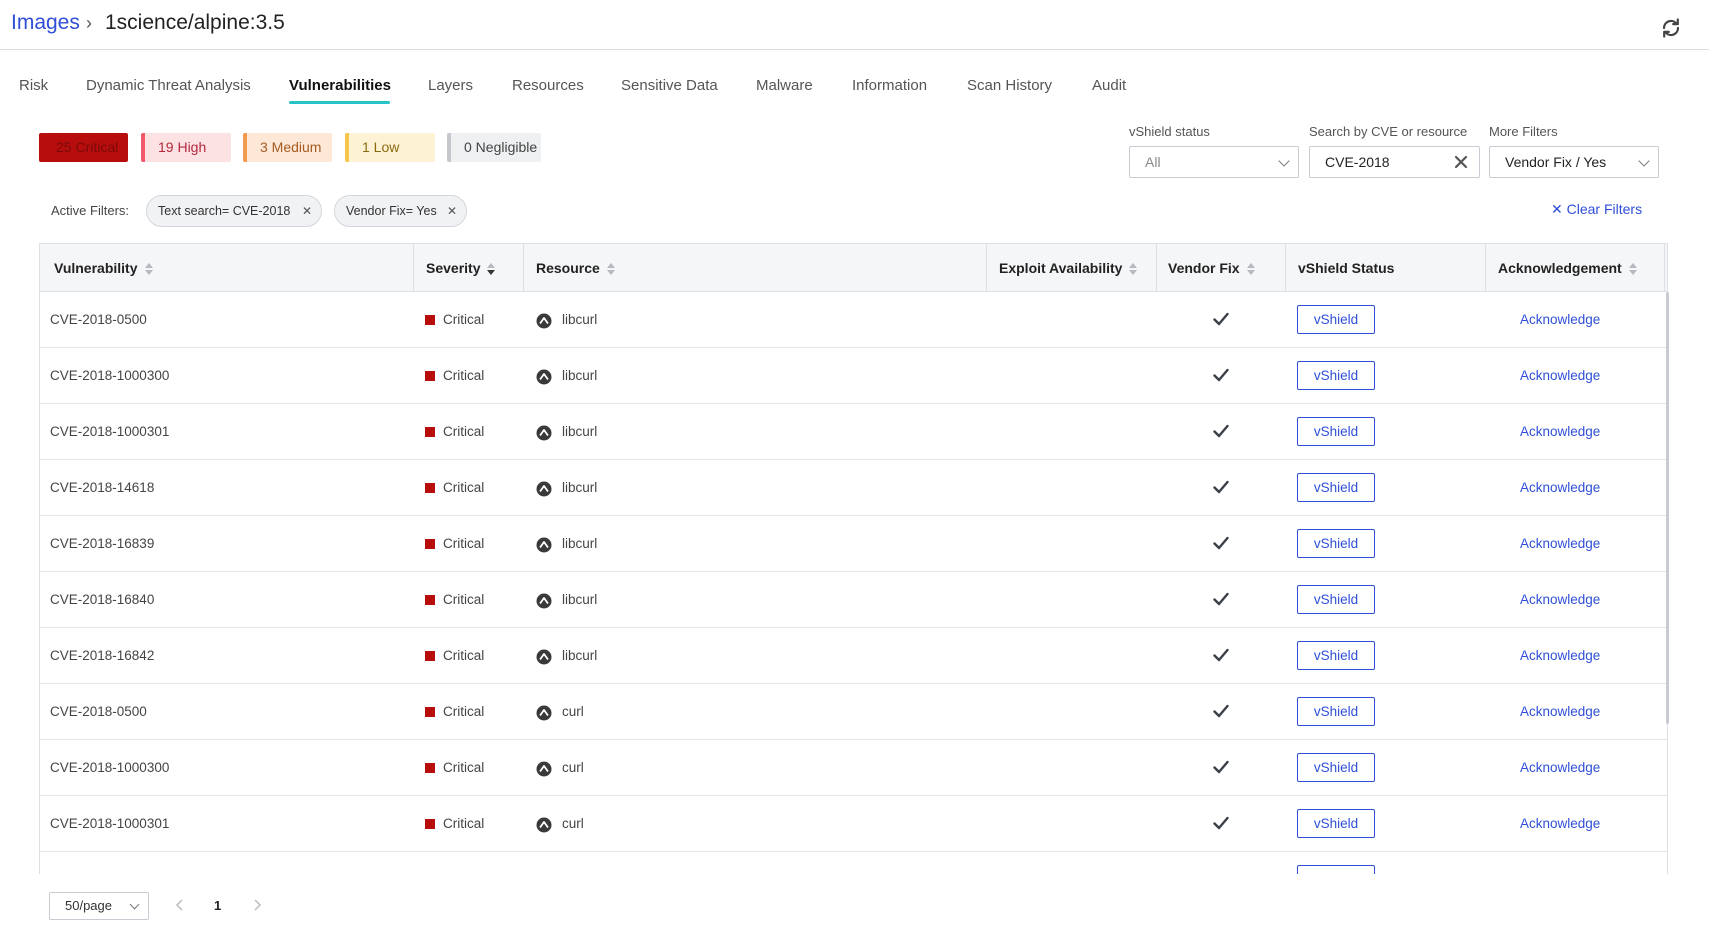 This screenshot has width=1709, height=927. What do you see at coordinates (217, 905) in the screenshot?
I see `page-number-current: 1` at bounding box center [217, 905].